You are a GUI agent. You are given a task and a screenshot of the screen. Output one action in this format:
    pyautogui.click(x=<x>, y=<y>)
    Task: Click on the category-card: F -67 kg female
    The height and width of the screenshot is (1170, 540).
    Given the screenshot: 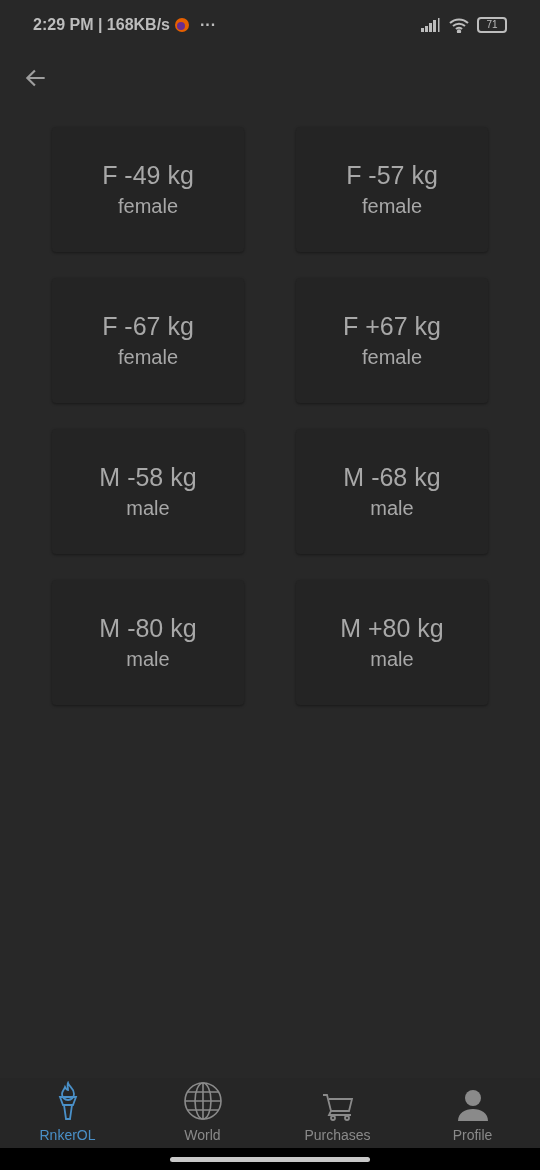 What is the action you would take?
    pyautogui.click(x=148, y=340)
    